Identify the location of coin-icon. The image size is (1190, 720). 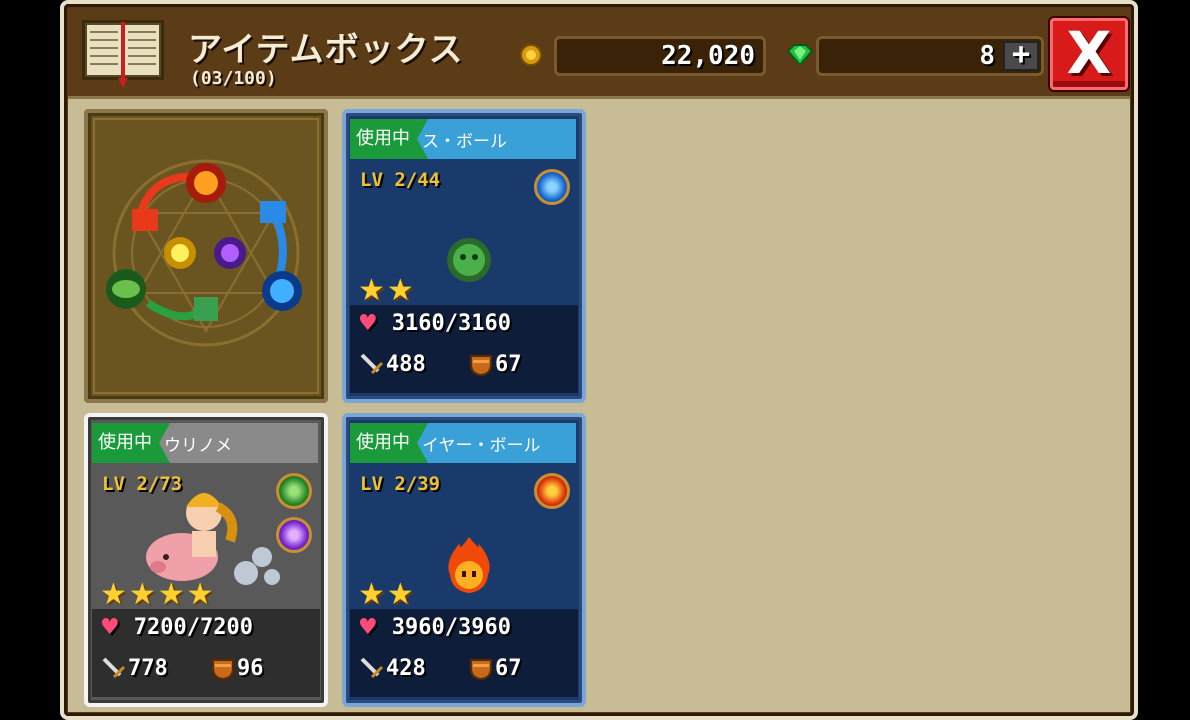
(531, 55).